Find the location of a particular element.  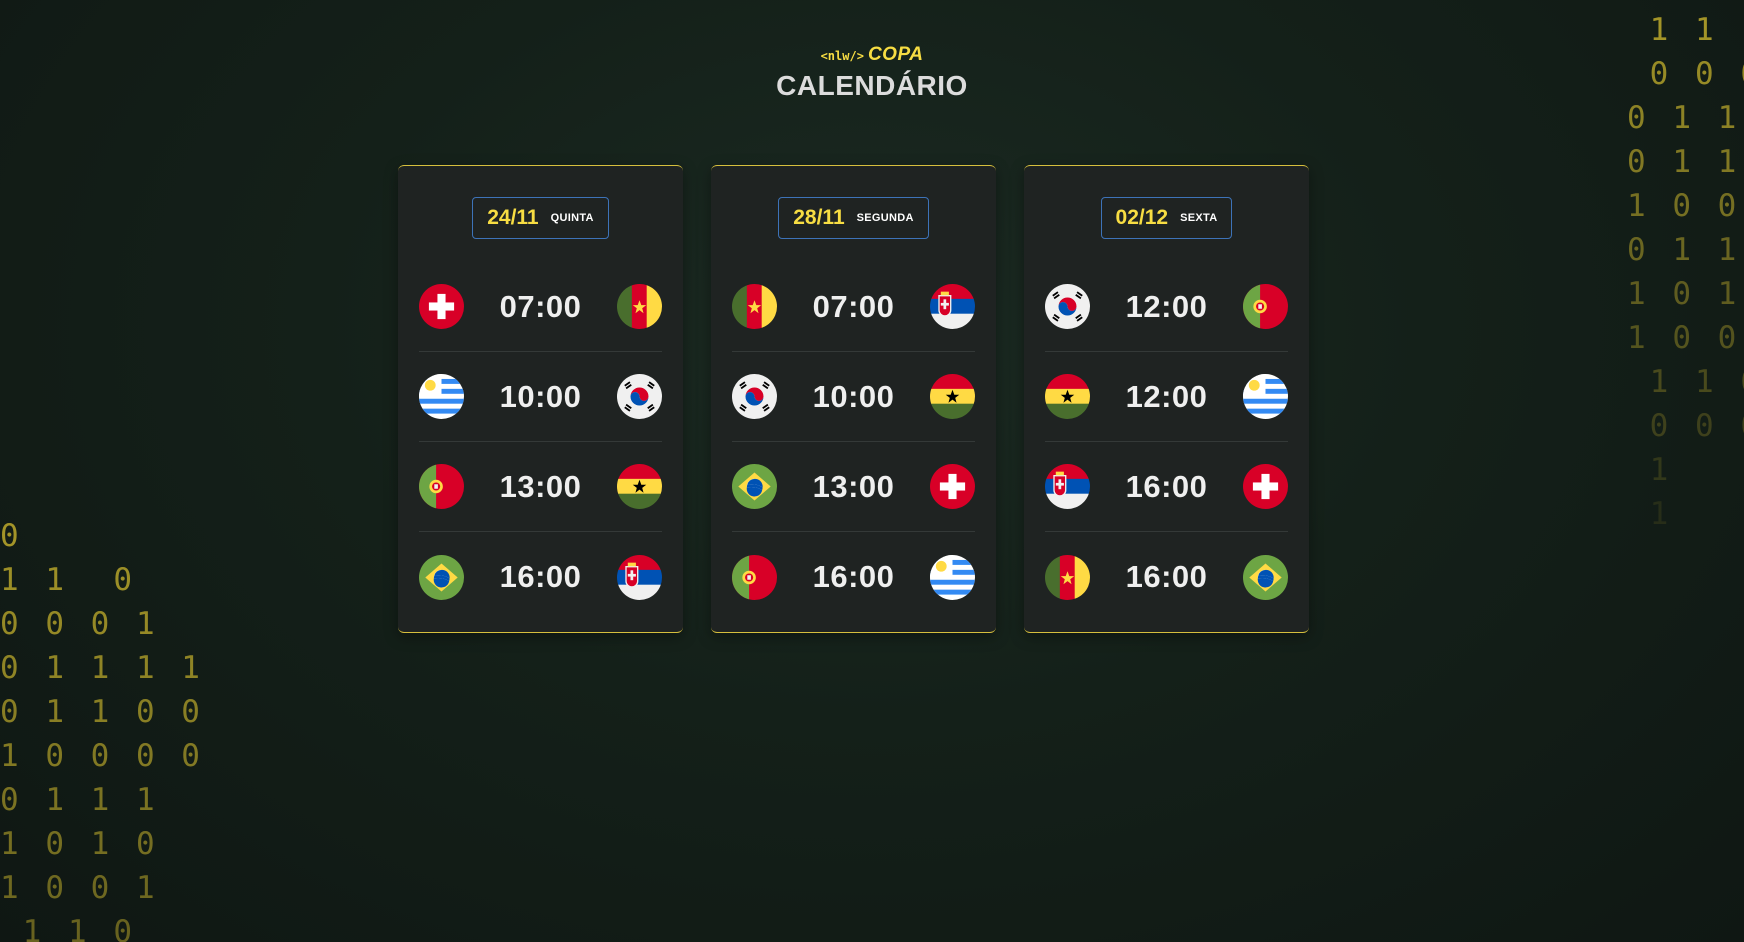

binary-right-line: 1 0 1 0 is located at coordinates (1684, 294).